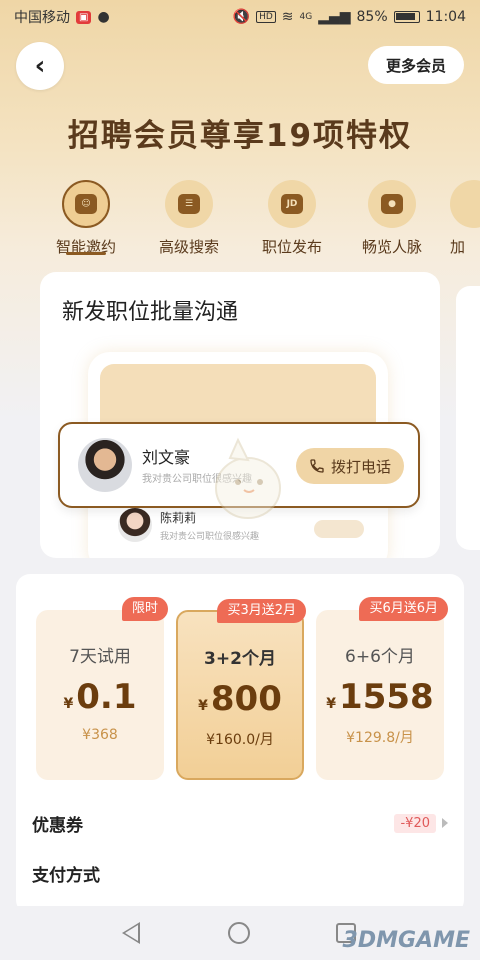 The width and height of the screenshot is (480, 960). Describe the element at coordinates (380, 657) in the screenshot. I see `plan-name: 6+6个月` at that location.